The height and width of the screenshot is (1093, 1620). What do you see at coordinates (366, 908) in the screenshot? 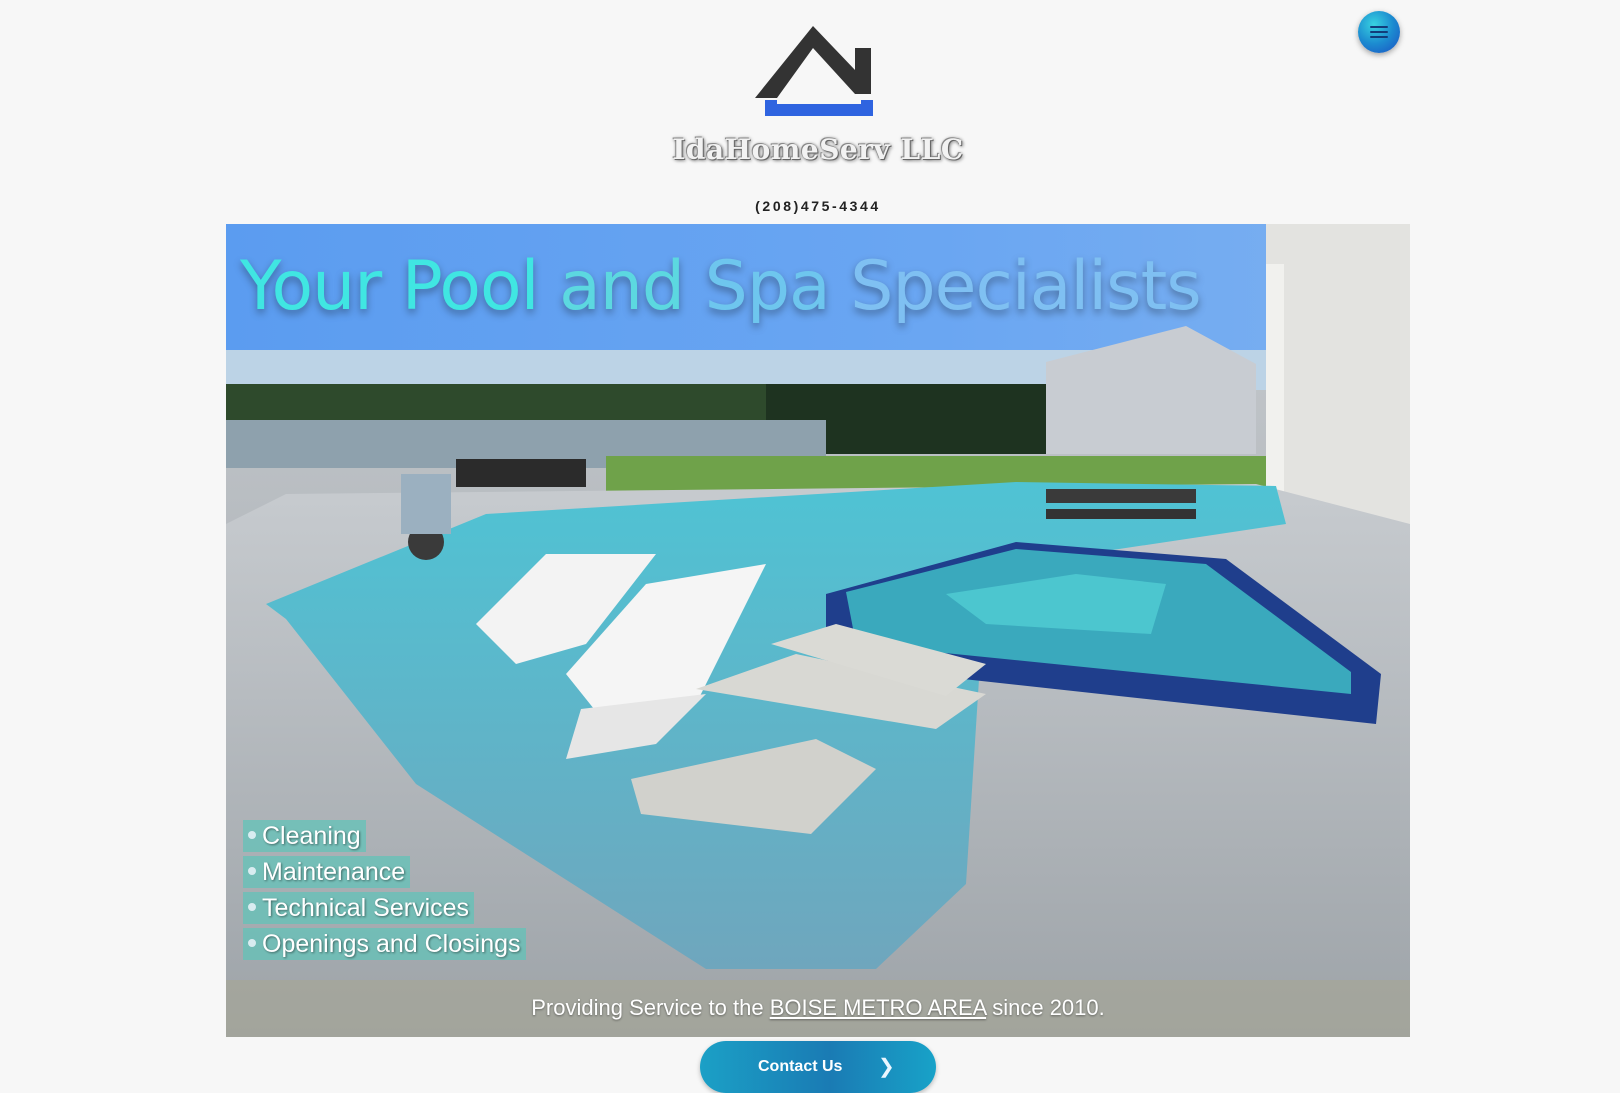
I see `service-label: Technical Services` at bounding box center [366, 908].